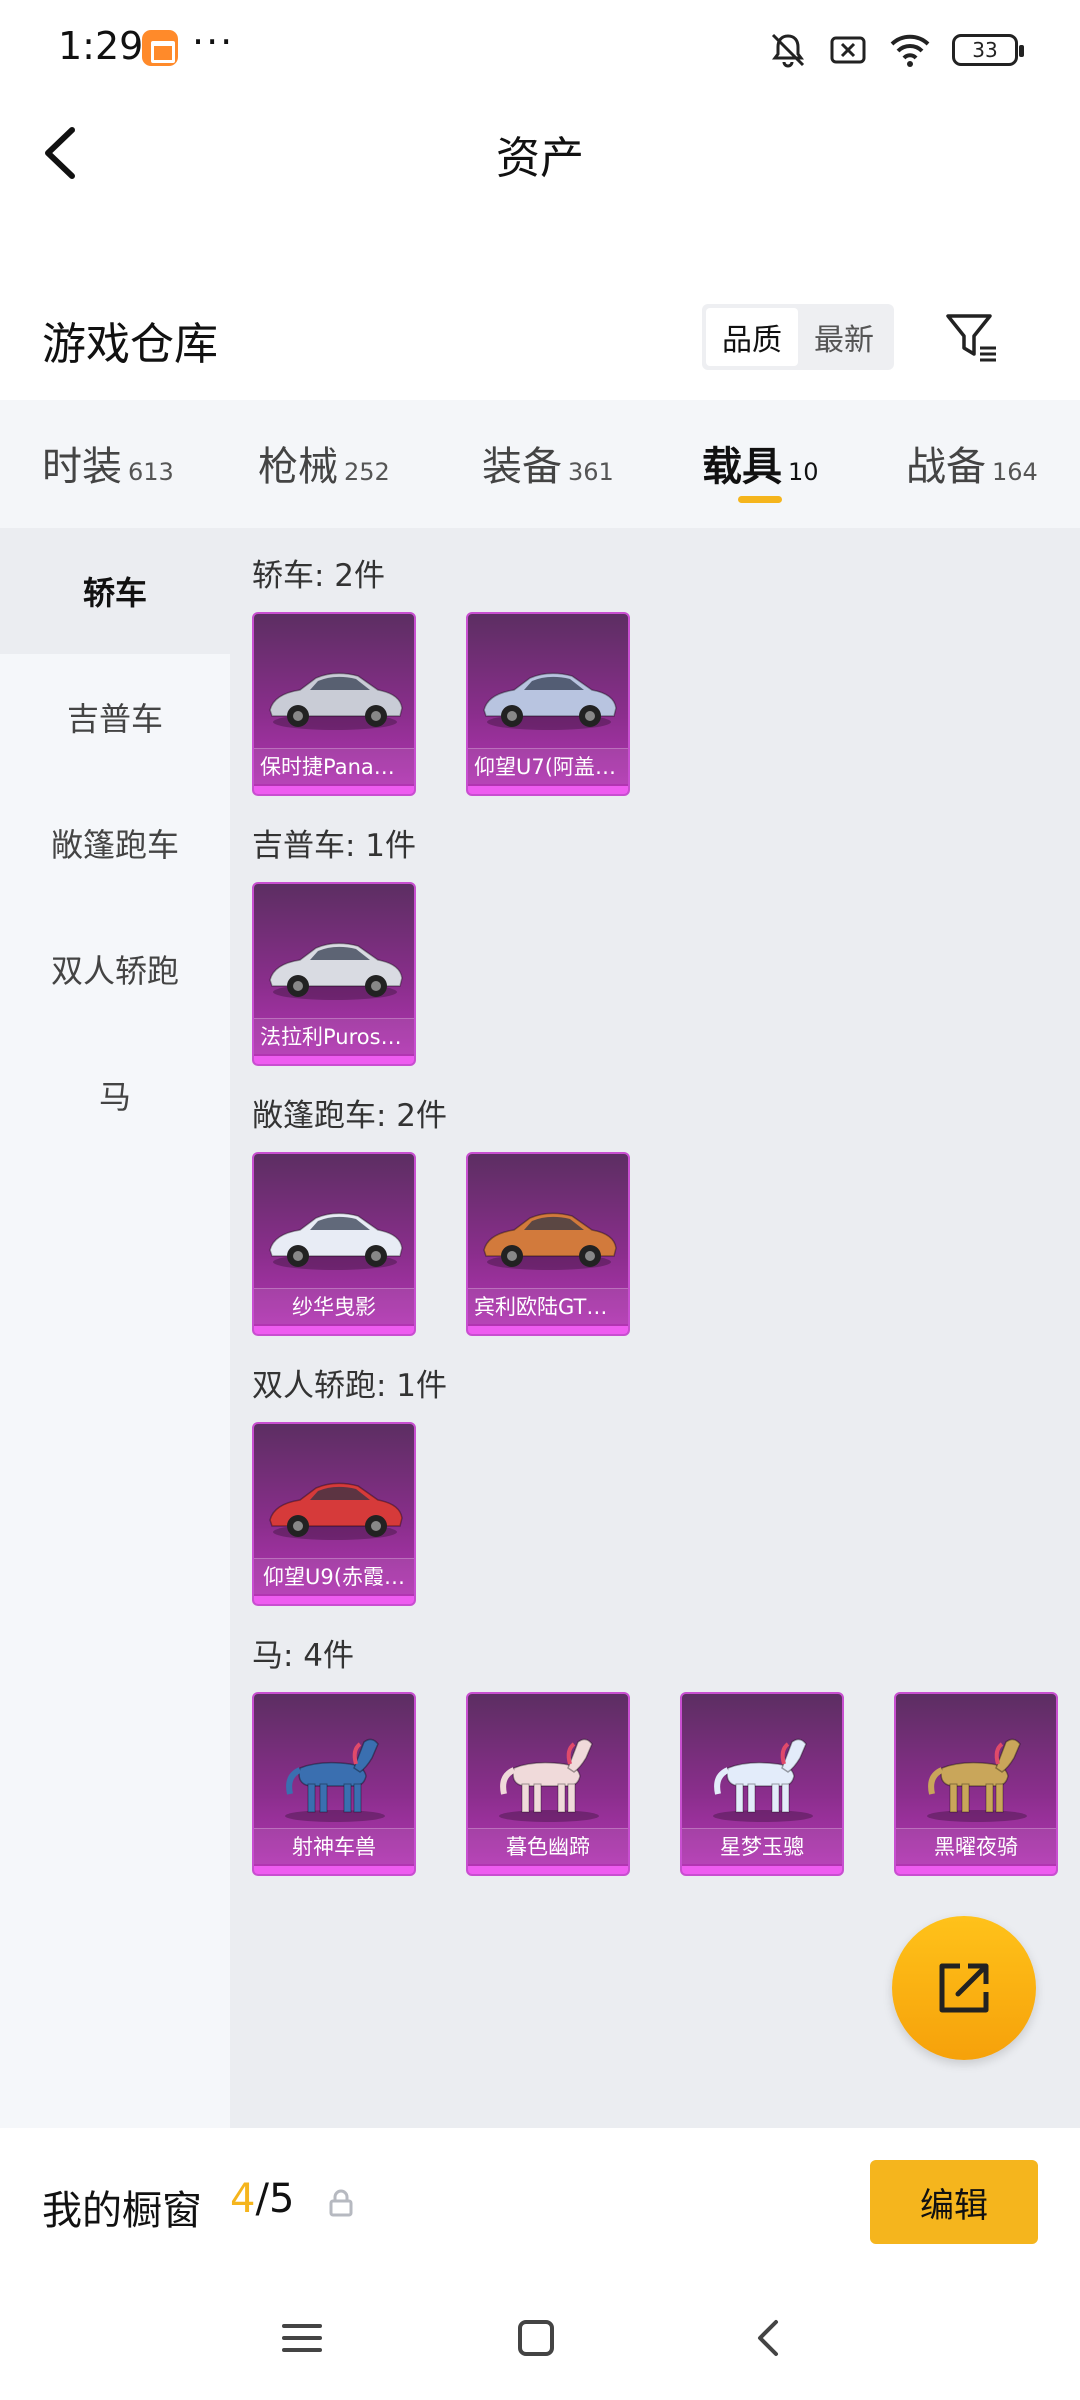 This screenshot has height=2400, width=1080. Describe the element at coordinates (324, 463) in the screenshot. I see `tab-weapons: 枪械 252` at that location.